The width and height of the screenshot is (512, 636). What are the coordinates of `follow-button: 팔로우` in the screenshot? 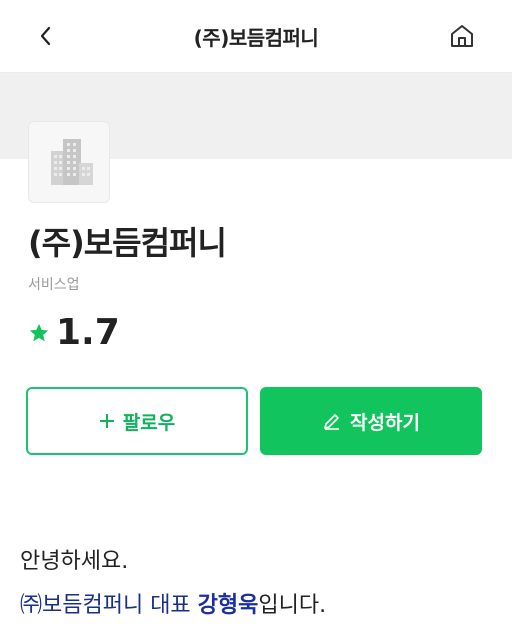 It's located at (137, 421).